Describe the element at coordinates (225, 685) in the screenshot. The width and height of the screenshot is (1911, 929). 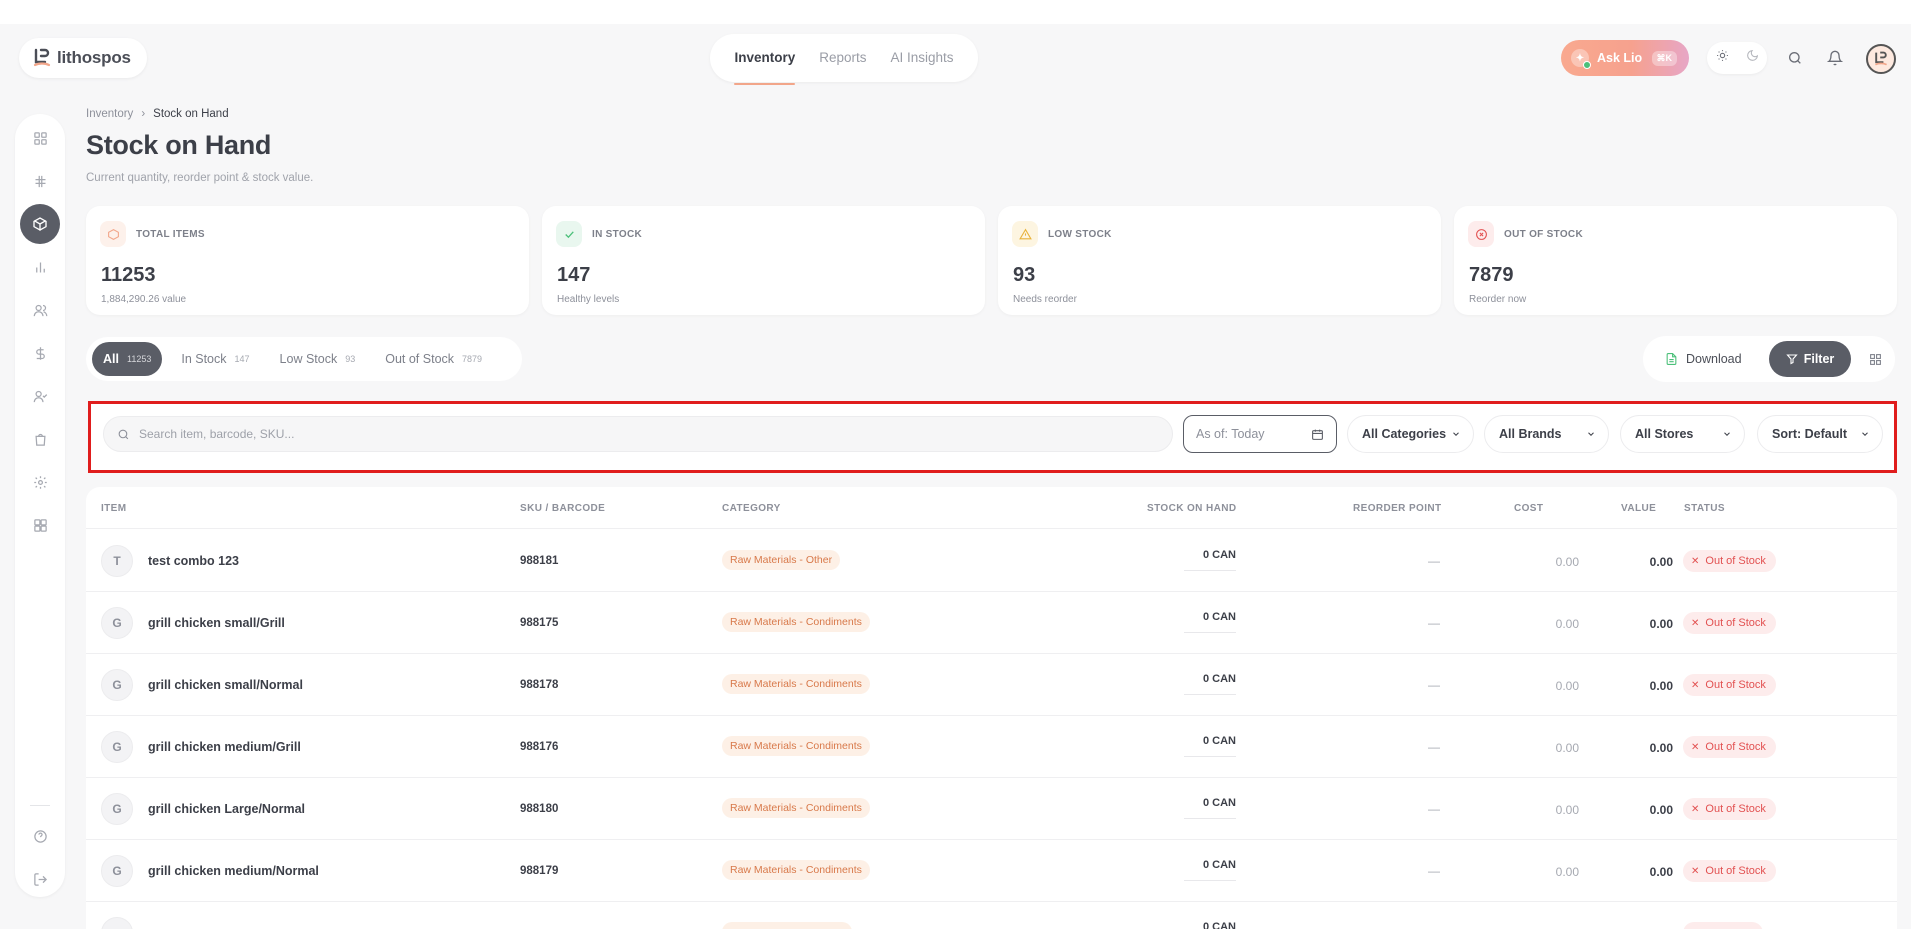
I see `item-name: grill chicken small/Normal` at that location.